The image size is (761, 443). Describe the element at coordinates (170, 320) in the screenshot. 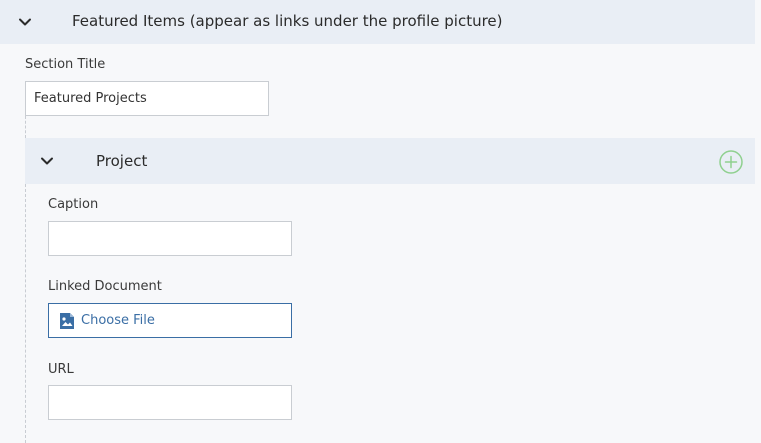

I see `choose-file-button: Choose File` at that location.